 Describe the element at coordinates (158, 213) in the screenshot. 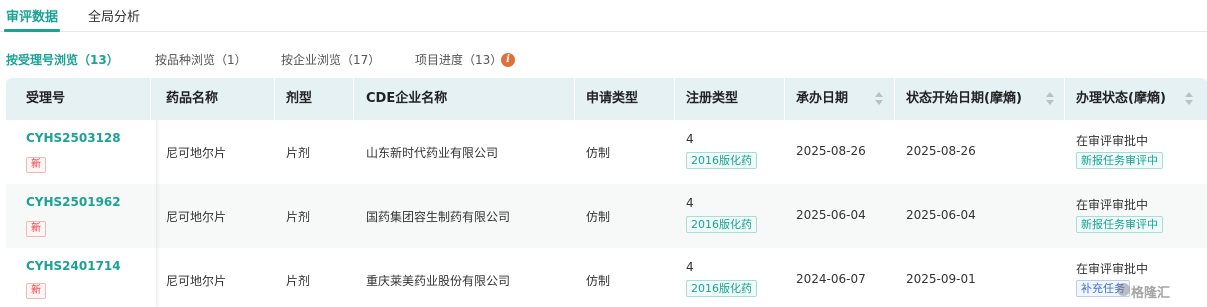

I see `fixed-column-shadow` at that location.